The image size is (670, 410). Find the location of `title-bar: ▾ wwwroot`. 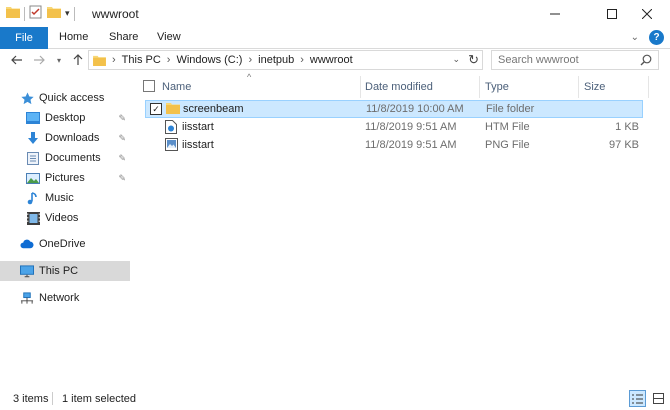

title-bar: ▾ wwwroot is located at coordinates (335, 13).